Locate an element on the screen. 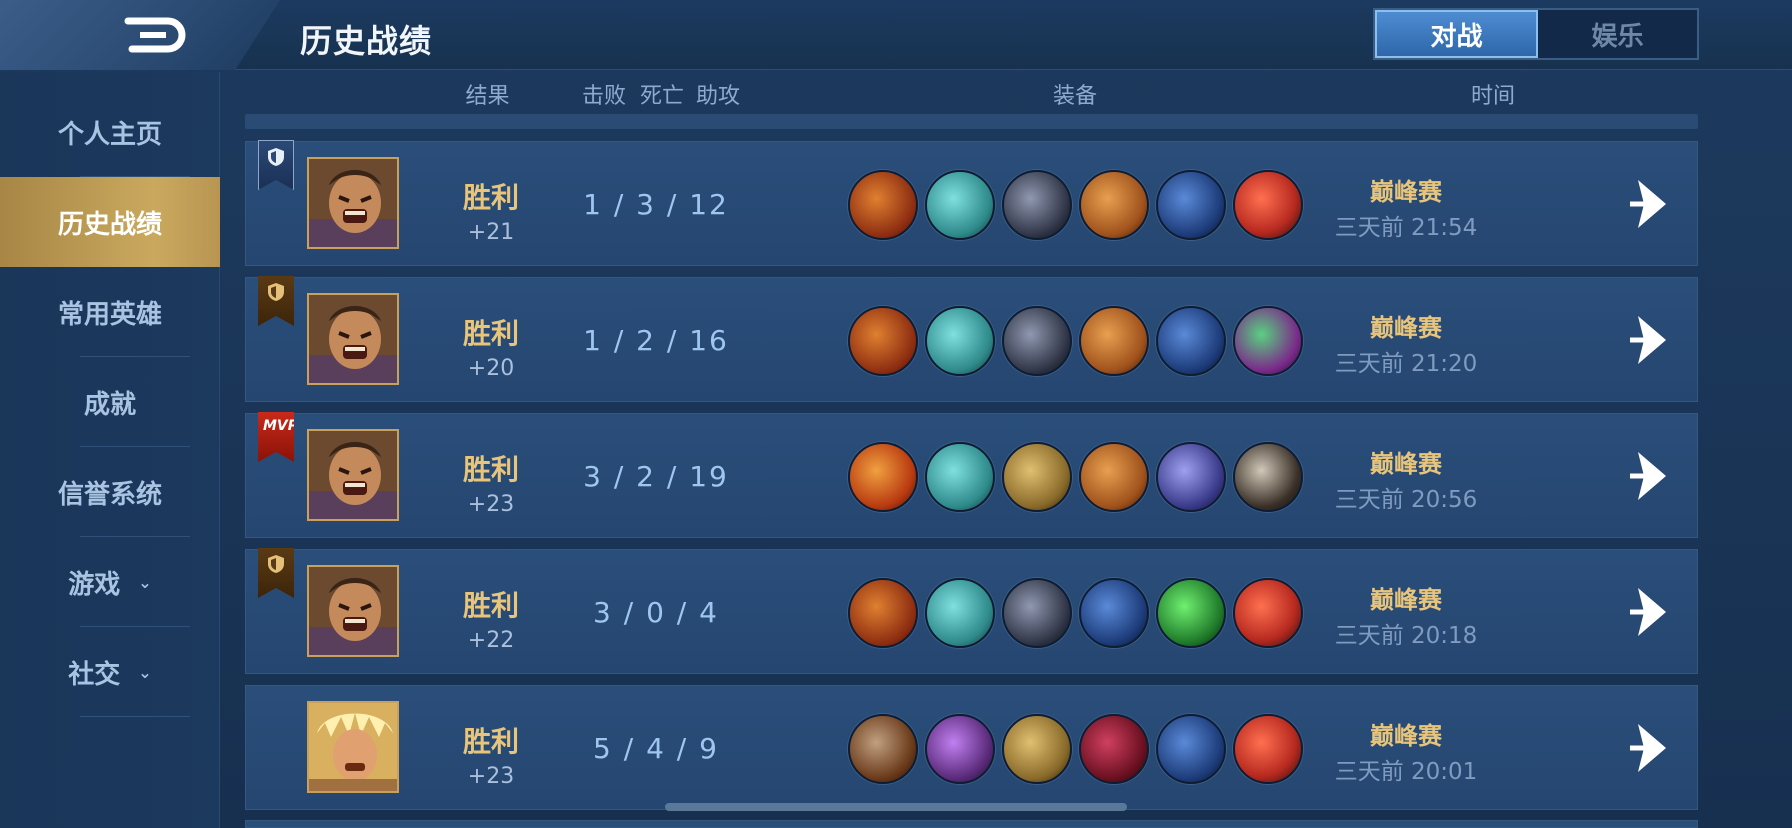 Image resolution: width=1792 pixels, height=828 pixels. column-header-time: 时间 is located at coordinates (1492, 96).